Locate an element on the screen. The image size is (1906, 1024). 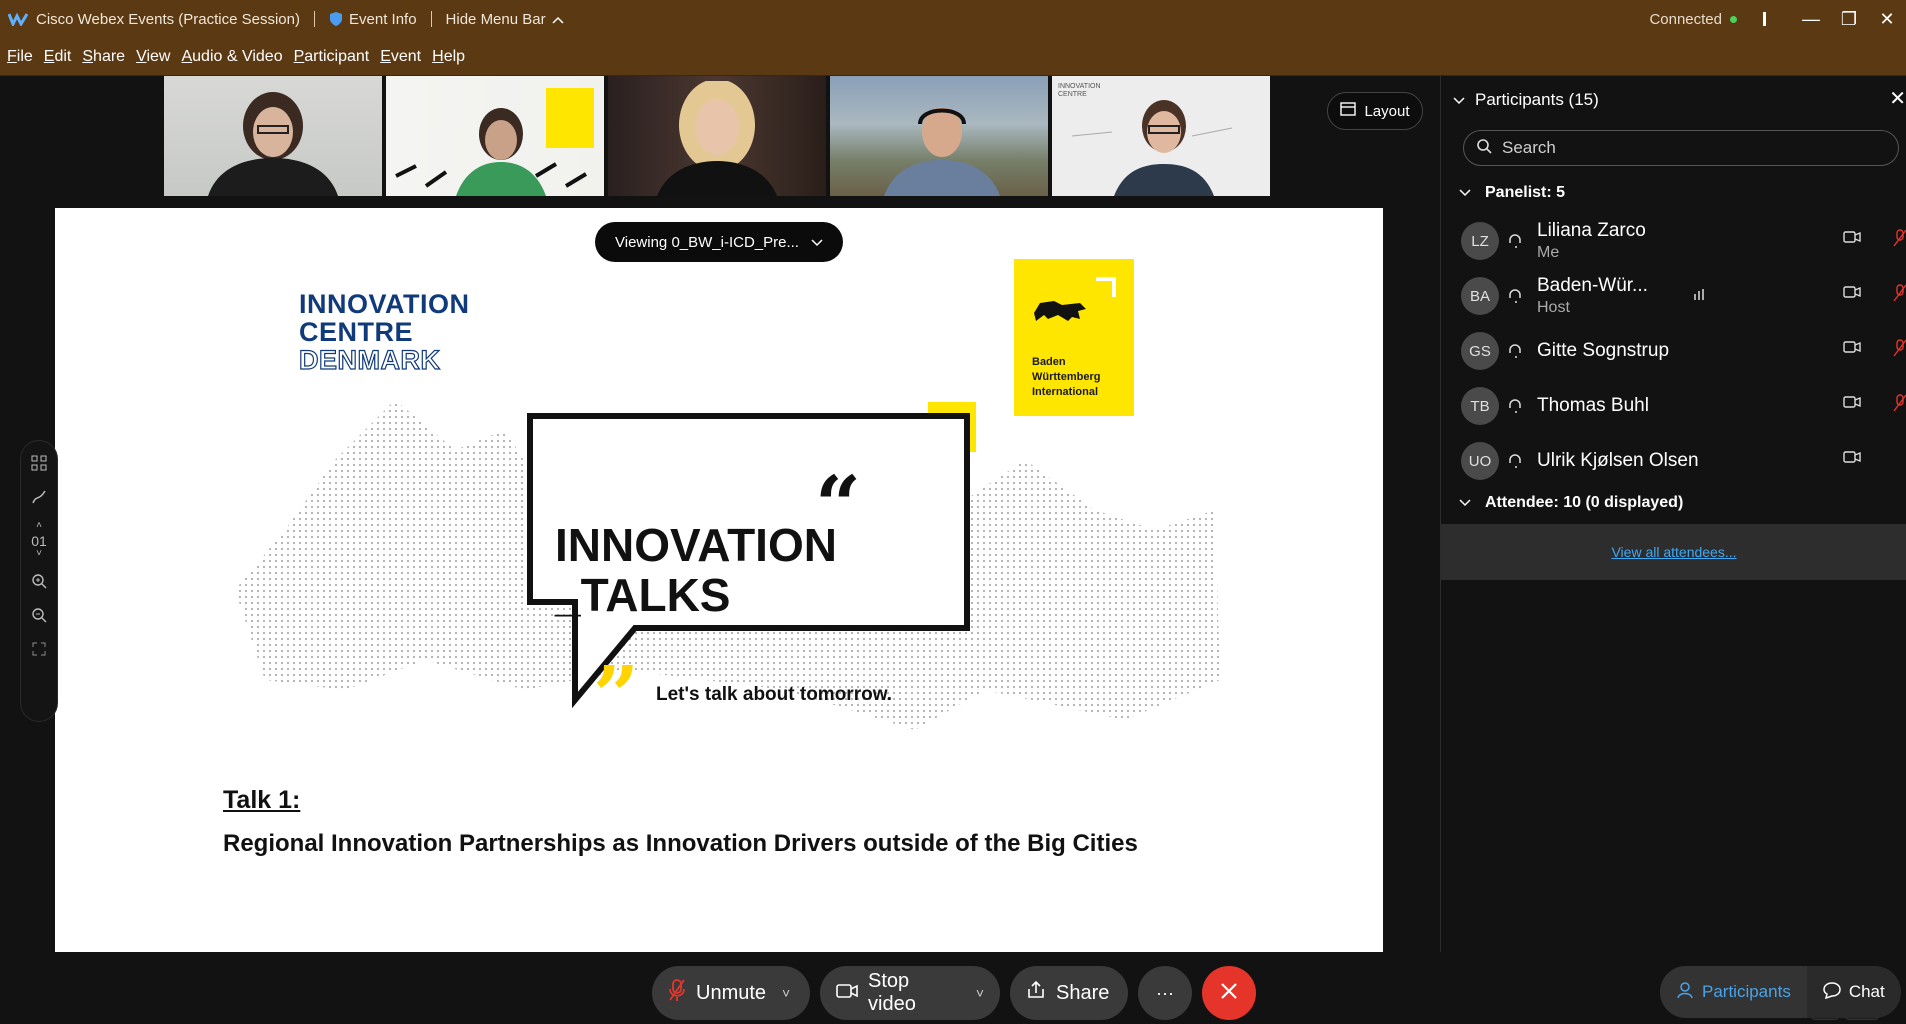
annotate-pen-icon is located at coordinates (39, 497).